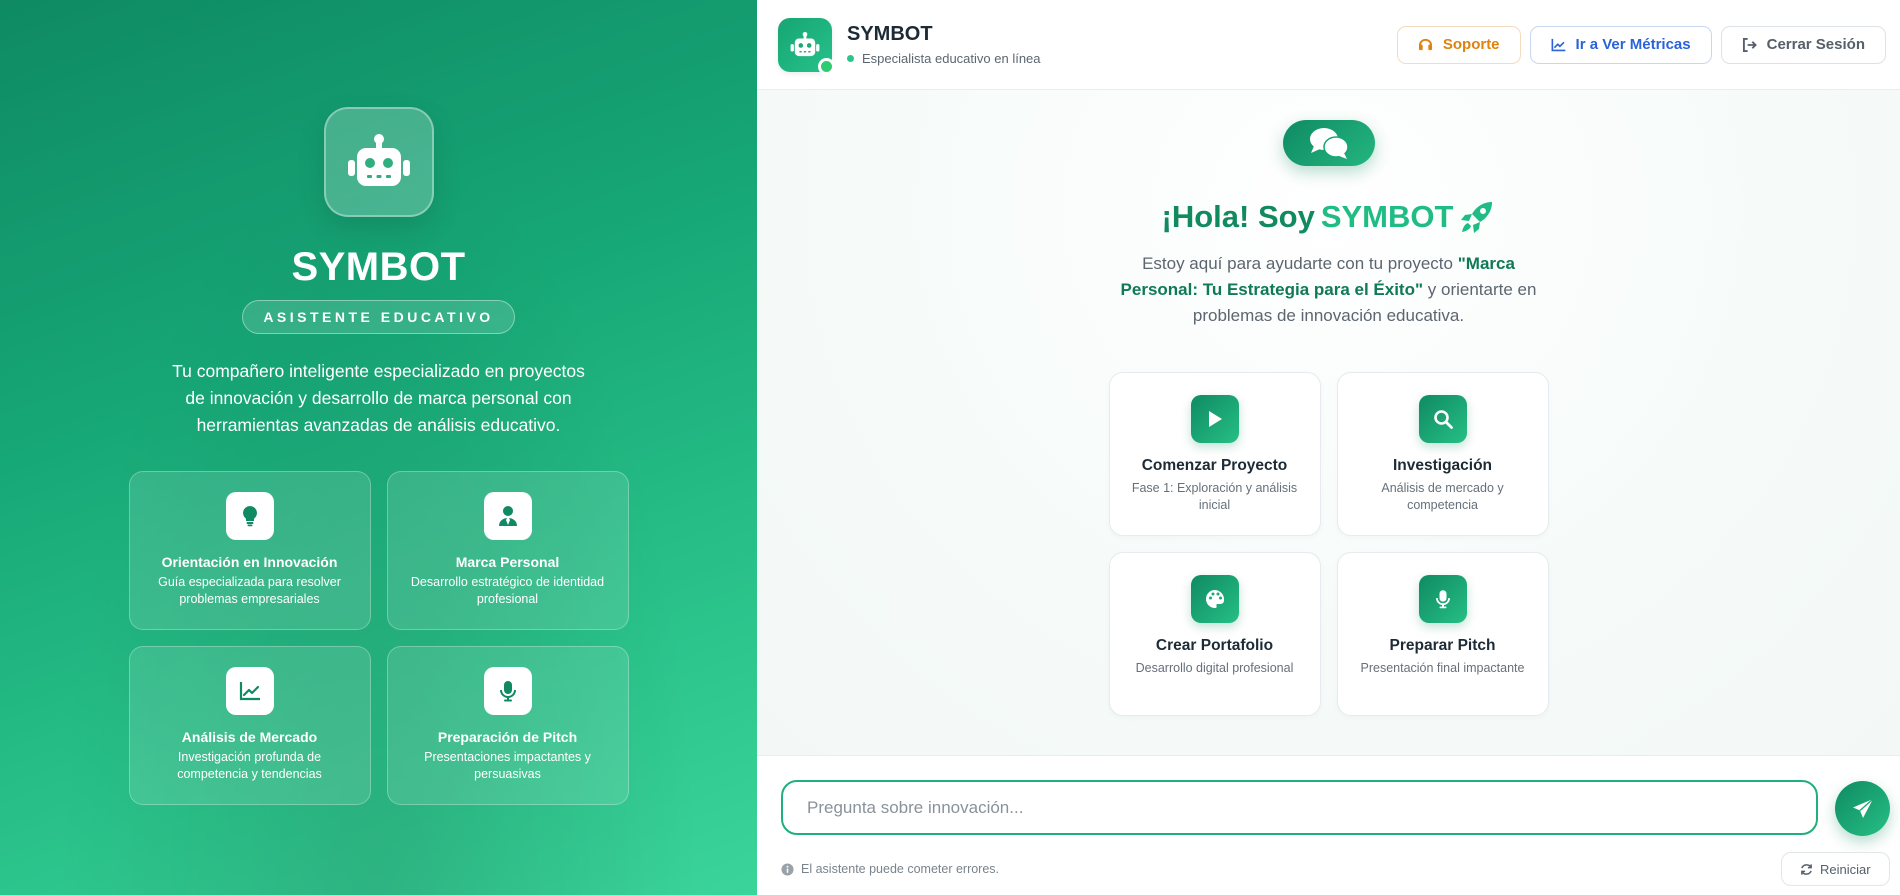 Image resolution: width=1900 pixels, height=895 pixels. I want to click on rocket-icon, so click(1477, 217).